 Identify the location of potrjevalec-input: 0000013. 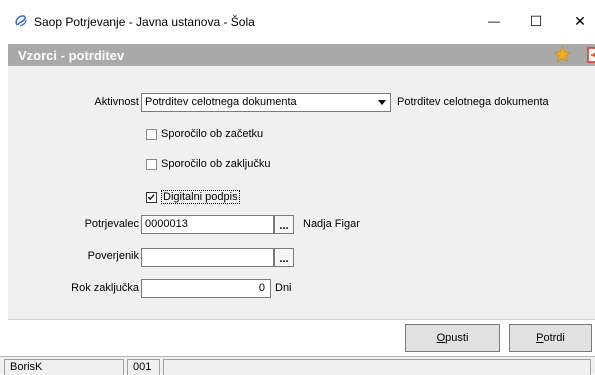
(207, 224).